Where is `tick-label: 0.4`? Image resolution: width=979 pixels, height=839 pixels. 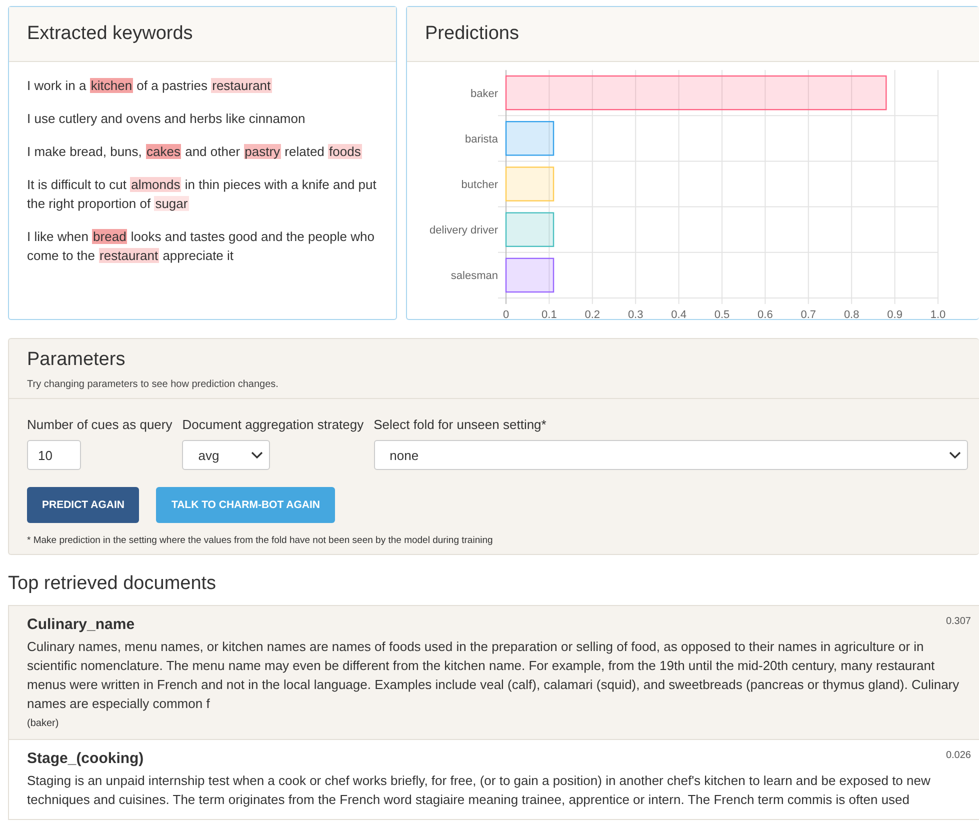 tick-label: 0.4 is located at coordinates (678, 314).